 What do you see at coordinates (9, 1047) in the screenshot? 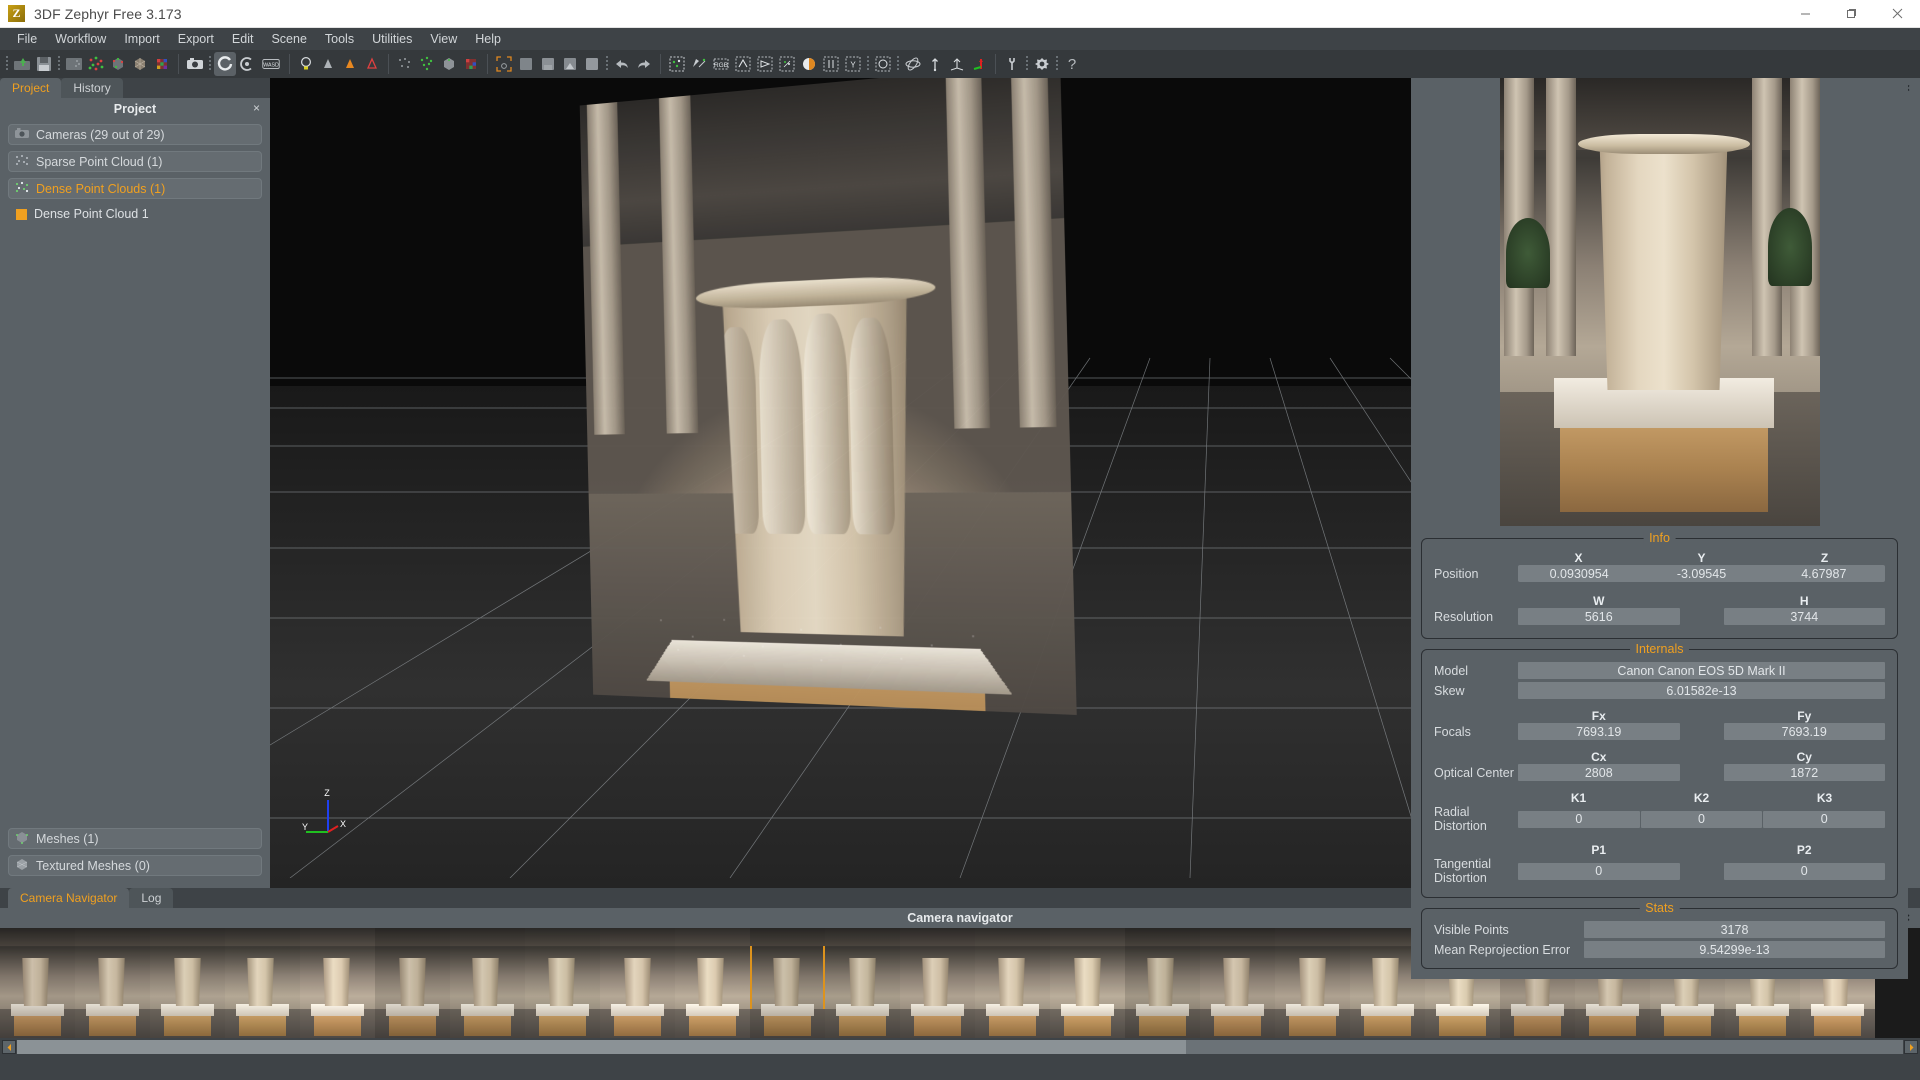
I see `scroll-left-button` at bounding box center [9, 1047].